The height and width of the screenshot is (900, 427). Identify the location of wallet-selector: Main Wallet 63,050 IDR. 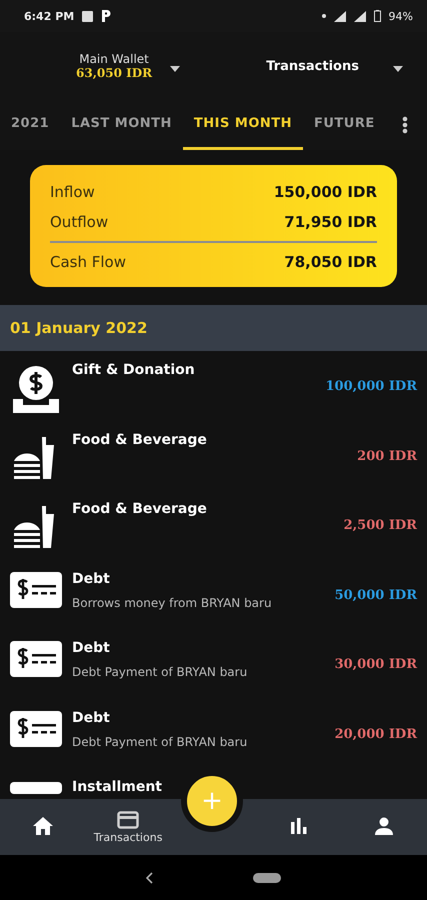
(114, 66).